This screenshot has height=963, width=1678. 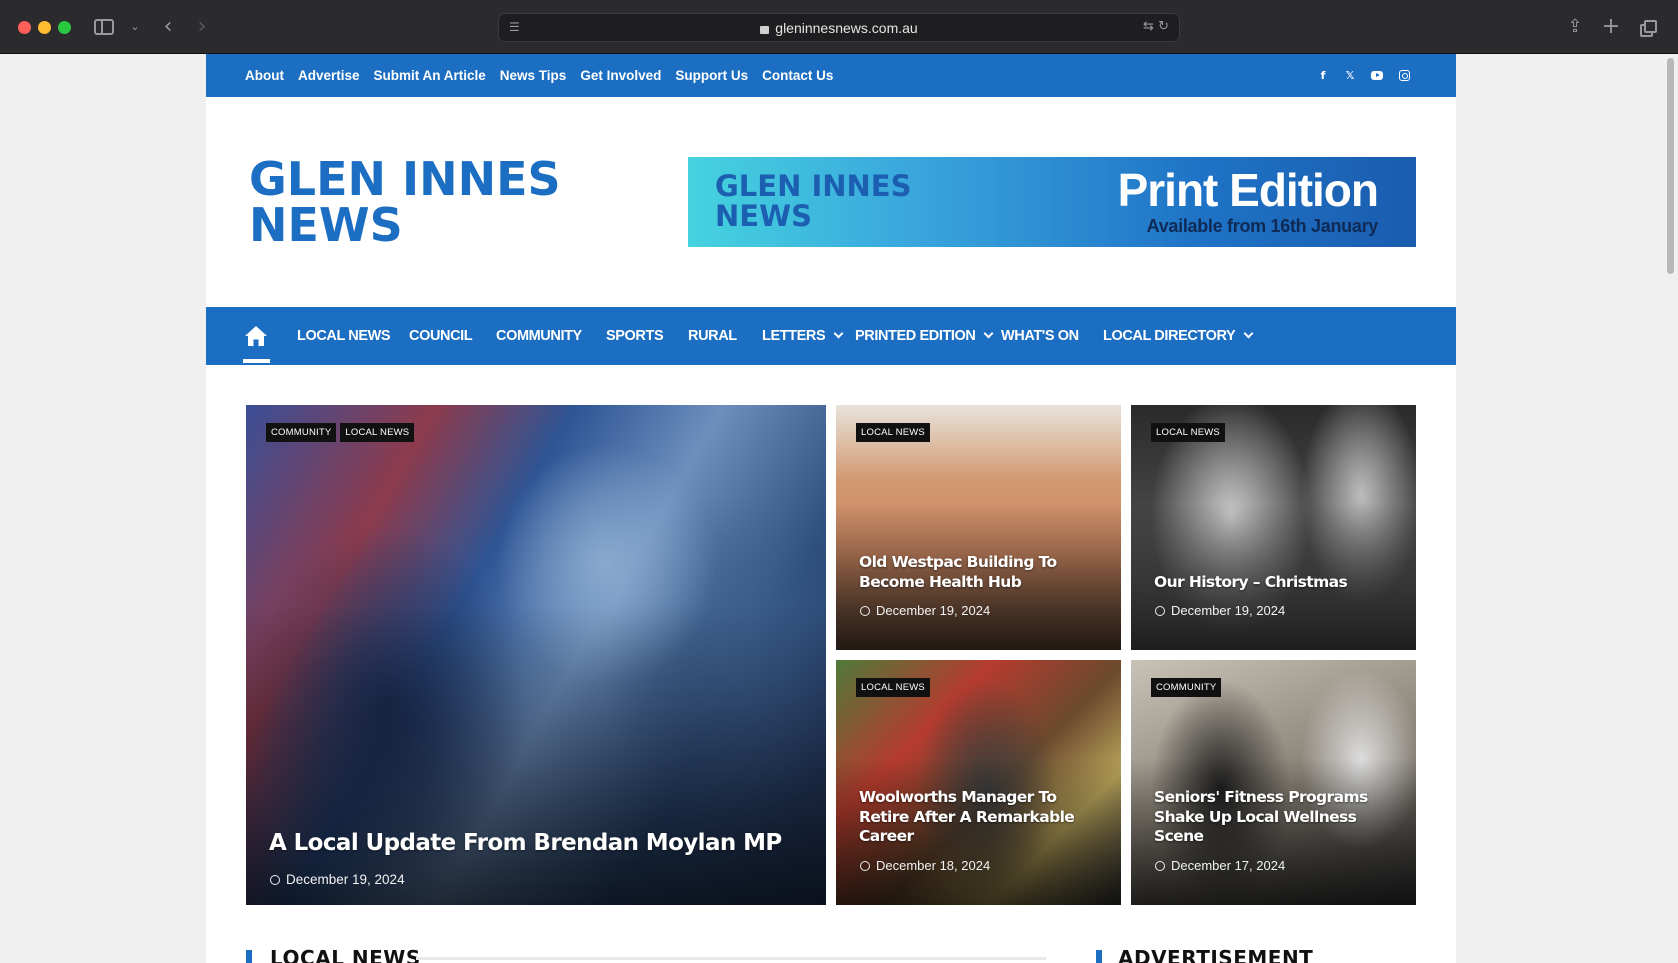 I want to click on image-overlay, so click(x=536, y=755).